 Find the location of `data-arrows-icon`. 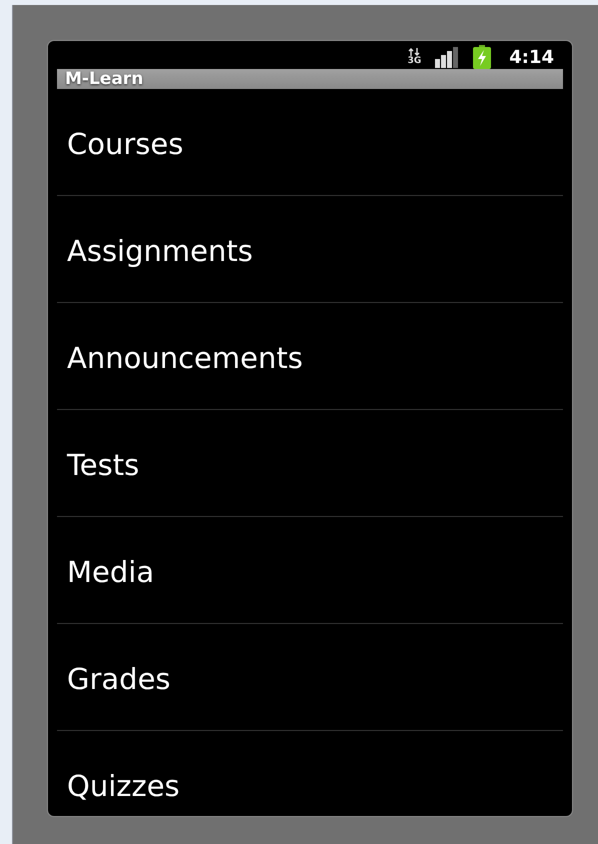

data-arrows-icon is located at coordinates (414, 52).